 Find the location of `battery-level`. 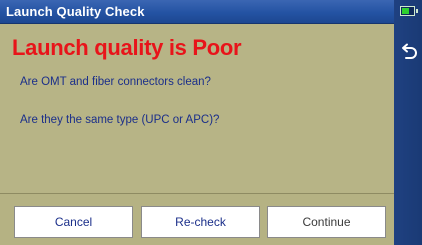

battery-level is located at coordinates (405, 11).